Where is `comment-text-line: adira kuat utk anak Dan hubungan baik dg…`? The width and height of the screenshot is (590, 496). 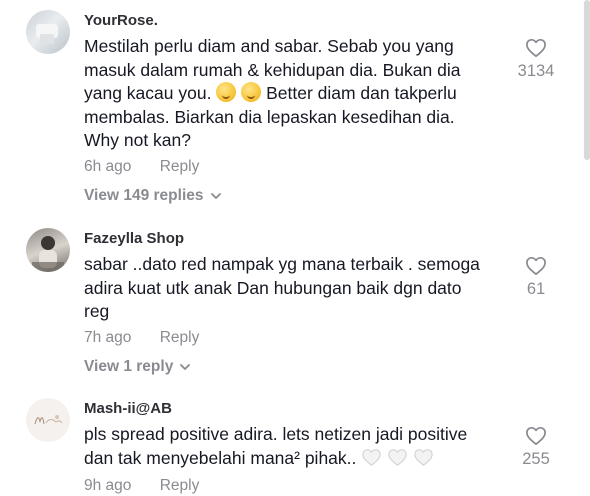 comment-text-line: adira kuat utk anak Dan hubungan baik dg… is located at coordinates (273, 287).